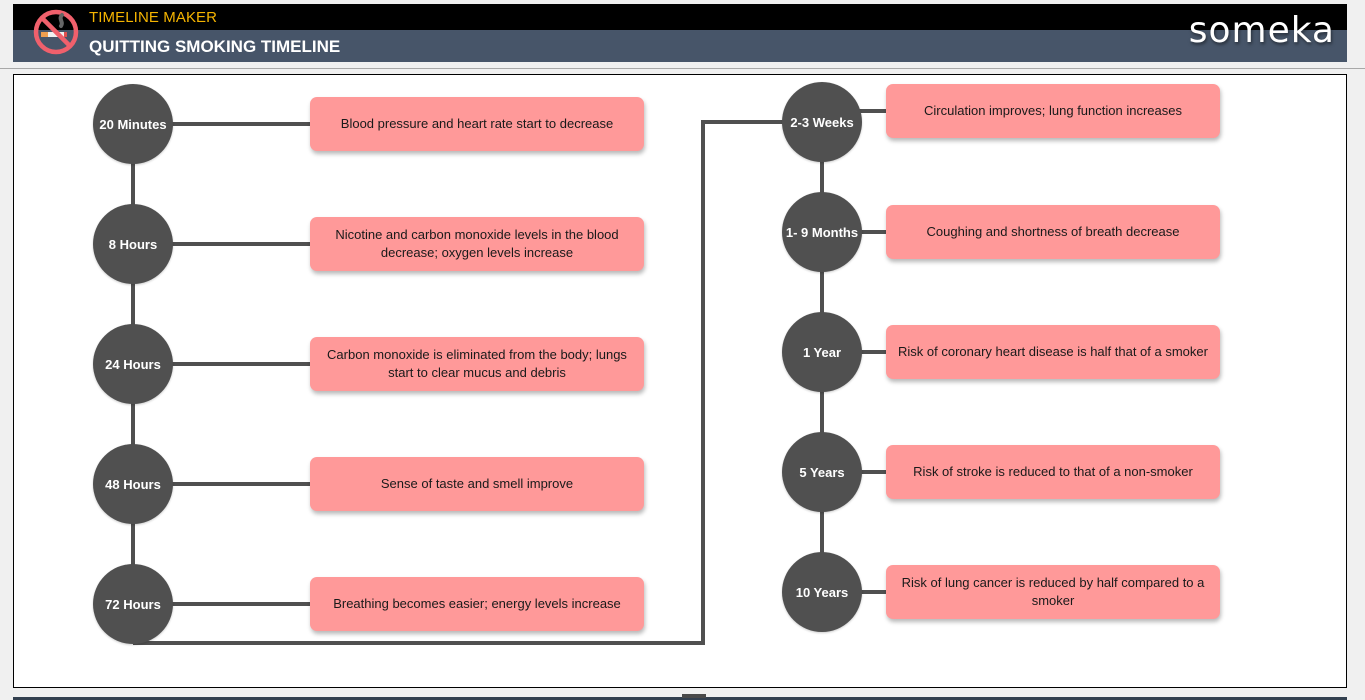 This screenshot has width=1365, height=700. I want to click on timeline-node: 1 Year, so click(822, 352).